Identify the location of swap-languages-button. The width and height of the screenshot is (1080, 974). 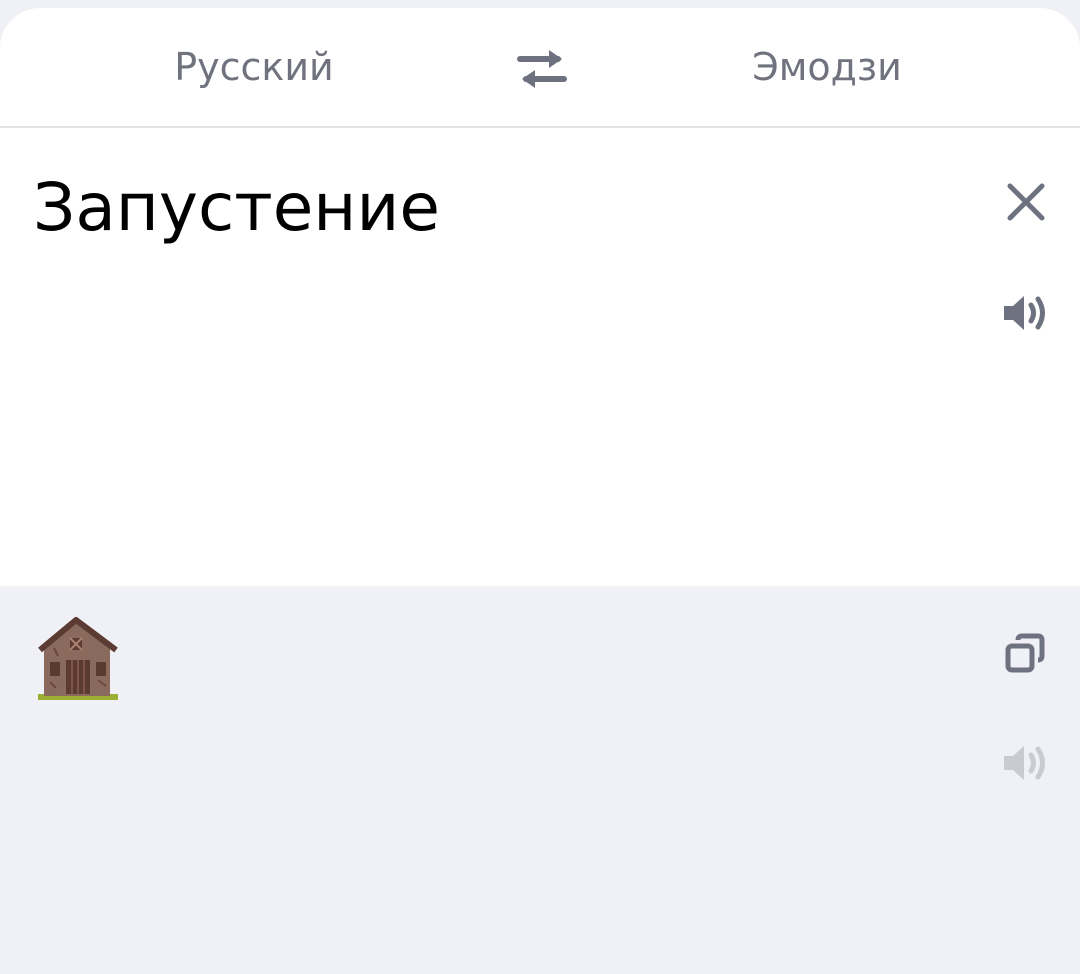
(542, 69).